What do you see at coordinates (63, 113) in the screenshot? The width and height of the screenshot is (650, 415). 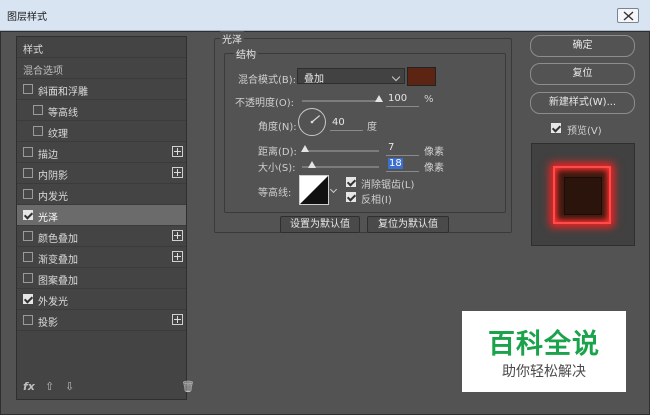 I see `style-item-label: 等高线` at bounding box center [63, 113].